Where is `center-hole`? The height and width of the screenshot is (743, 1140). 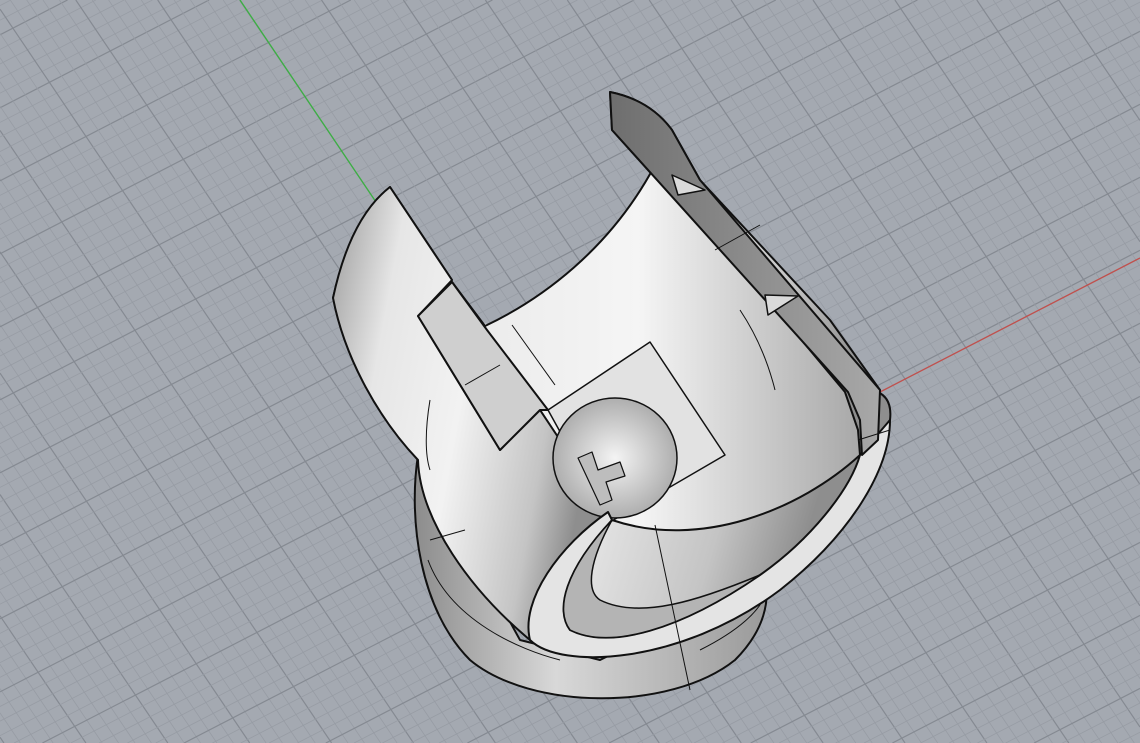
center-hole is located at coordinates (615, 458).